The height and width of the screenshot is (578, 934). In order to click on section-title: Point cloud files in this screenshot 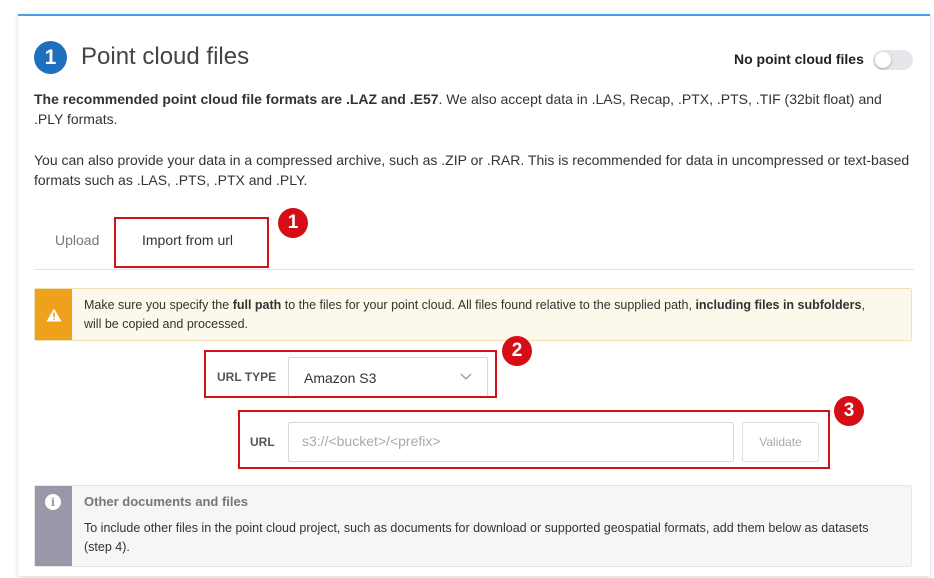, I will do `click(165, 56)`.